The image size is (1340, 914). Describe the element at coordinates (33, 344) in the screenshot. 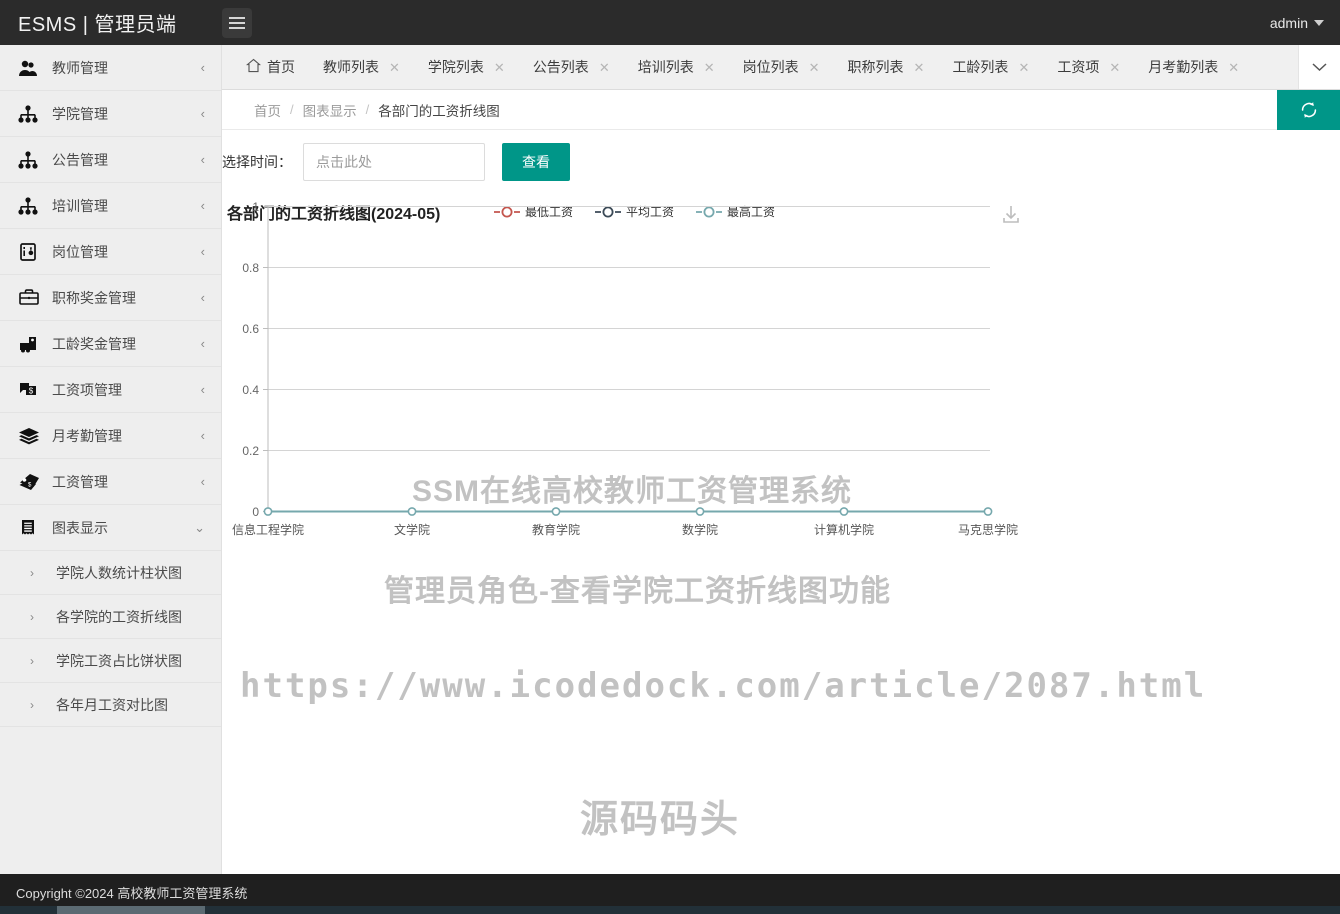

I see `toolbox-icon` at that location.